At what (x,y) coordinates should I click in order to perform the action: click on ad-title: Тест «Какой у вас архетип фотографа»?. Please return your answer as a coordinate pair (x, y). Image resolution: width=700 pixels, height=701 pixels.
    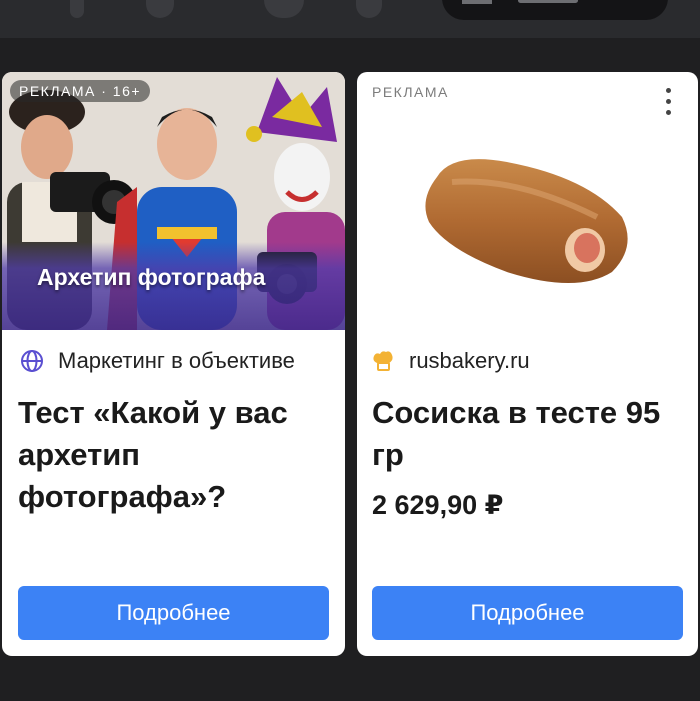
    Looking at the image, I should click on (178, 455).